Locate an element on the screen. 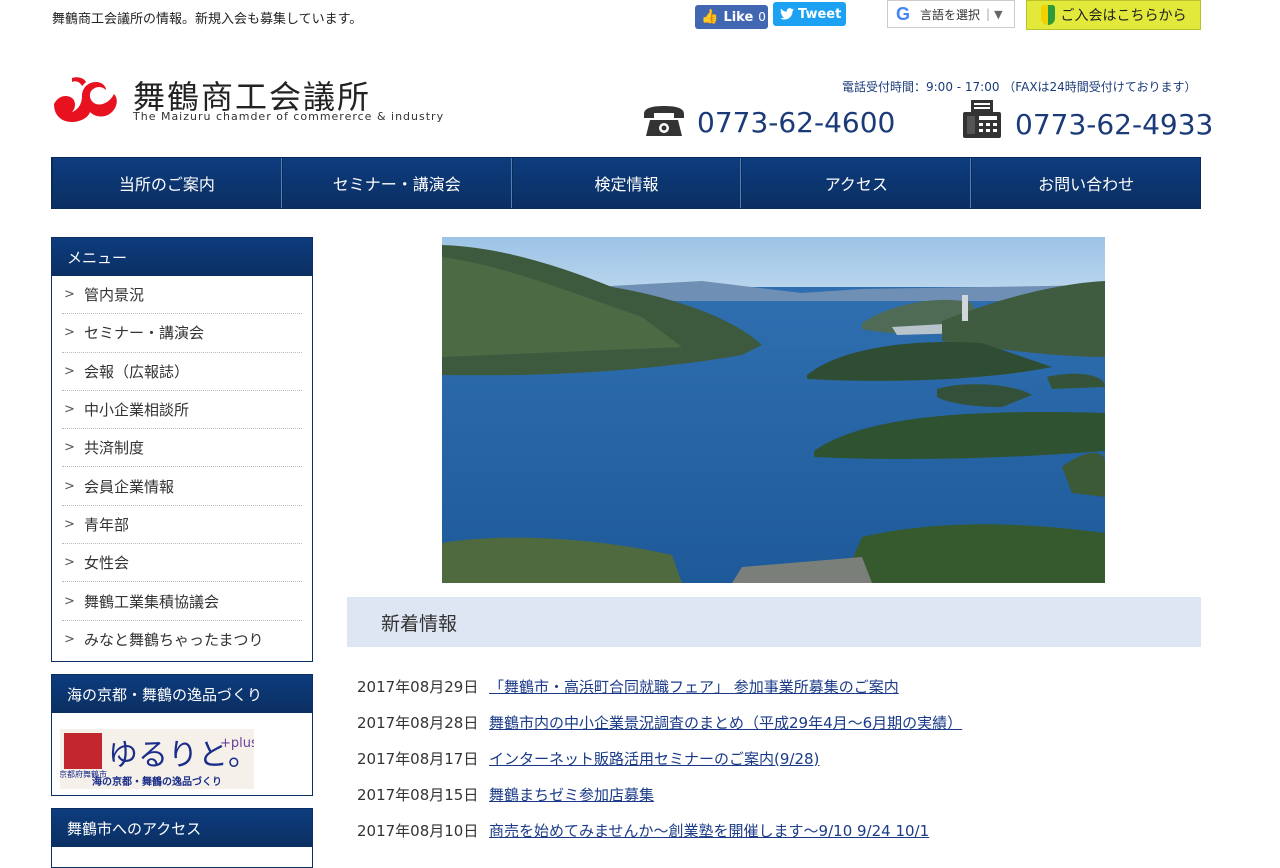 The height and width of the screenshot is (868, 1280). join-membership-button: ご入会はこちらから is located at coordinates (1113, 15).